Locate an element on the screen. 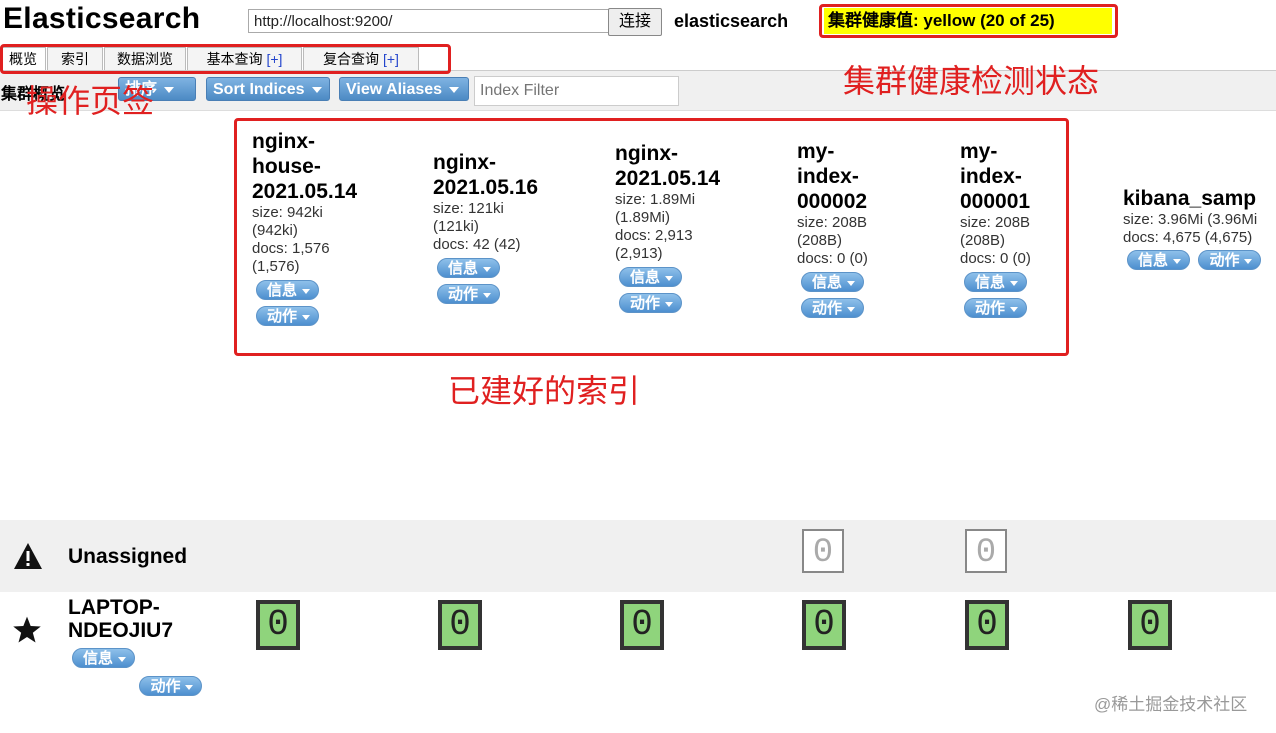  health-annotation-box is located at coordinates (968, 21).